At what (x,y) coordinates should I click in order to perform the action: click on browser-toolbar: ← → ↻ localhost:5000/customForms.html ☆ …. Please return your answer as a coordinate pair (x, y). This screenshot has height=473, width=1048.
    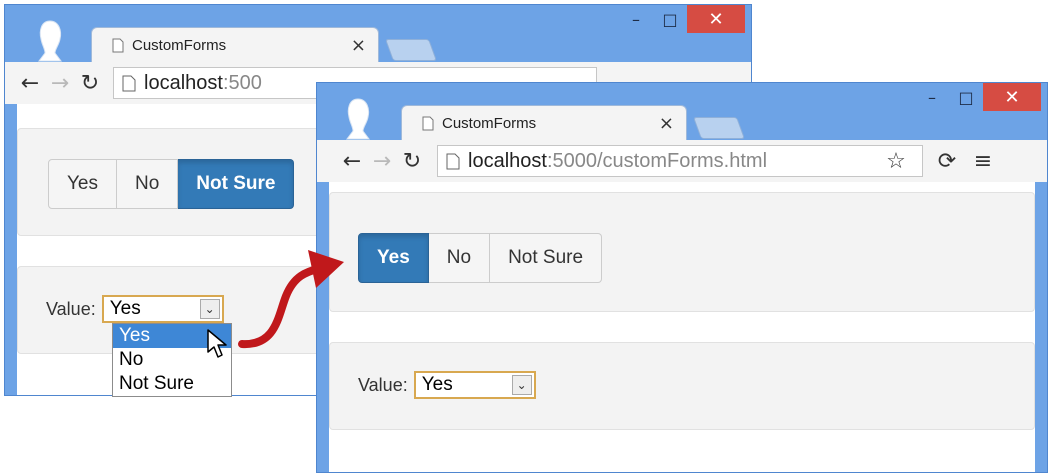
    Looking at the image, I should click on (682, 161).